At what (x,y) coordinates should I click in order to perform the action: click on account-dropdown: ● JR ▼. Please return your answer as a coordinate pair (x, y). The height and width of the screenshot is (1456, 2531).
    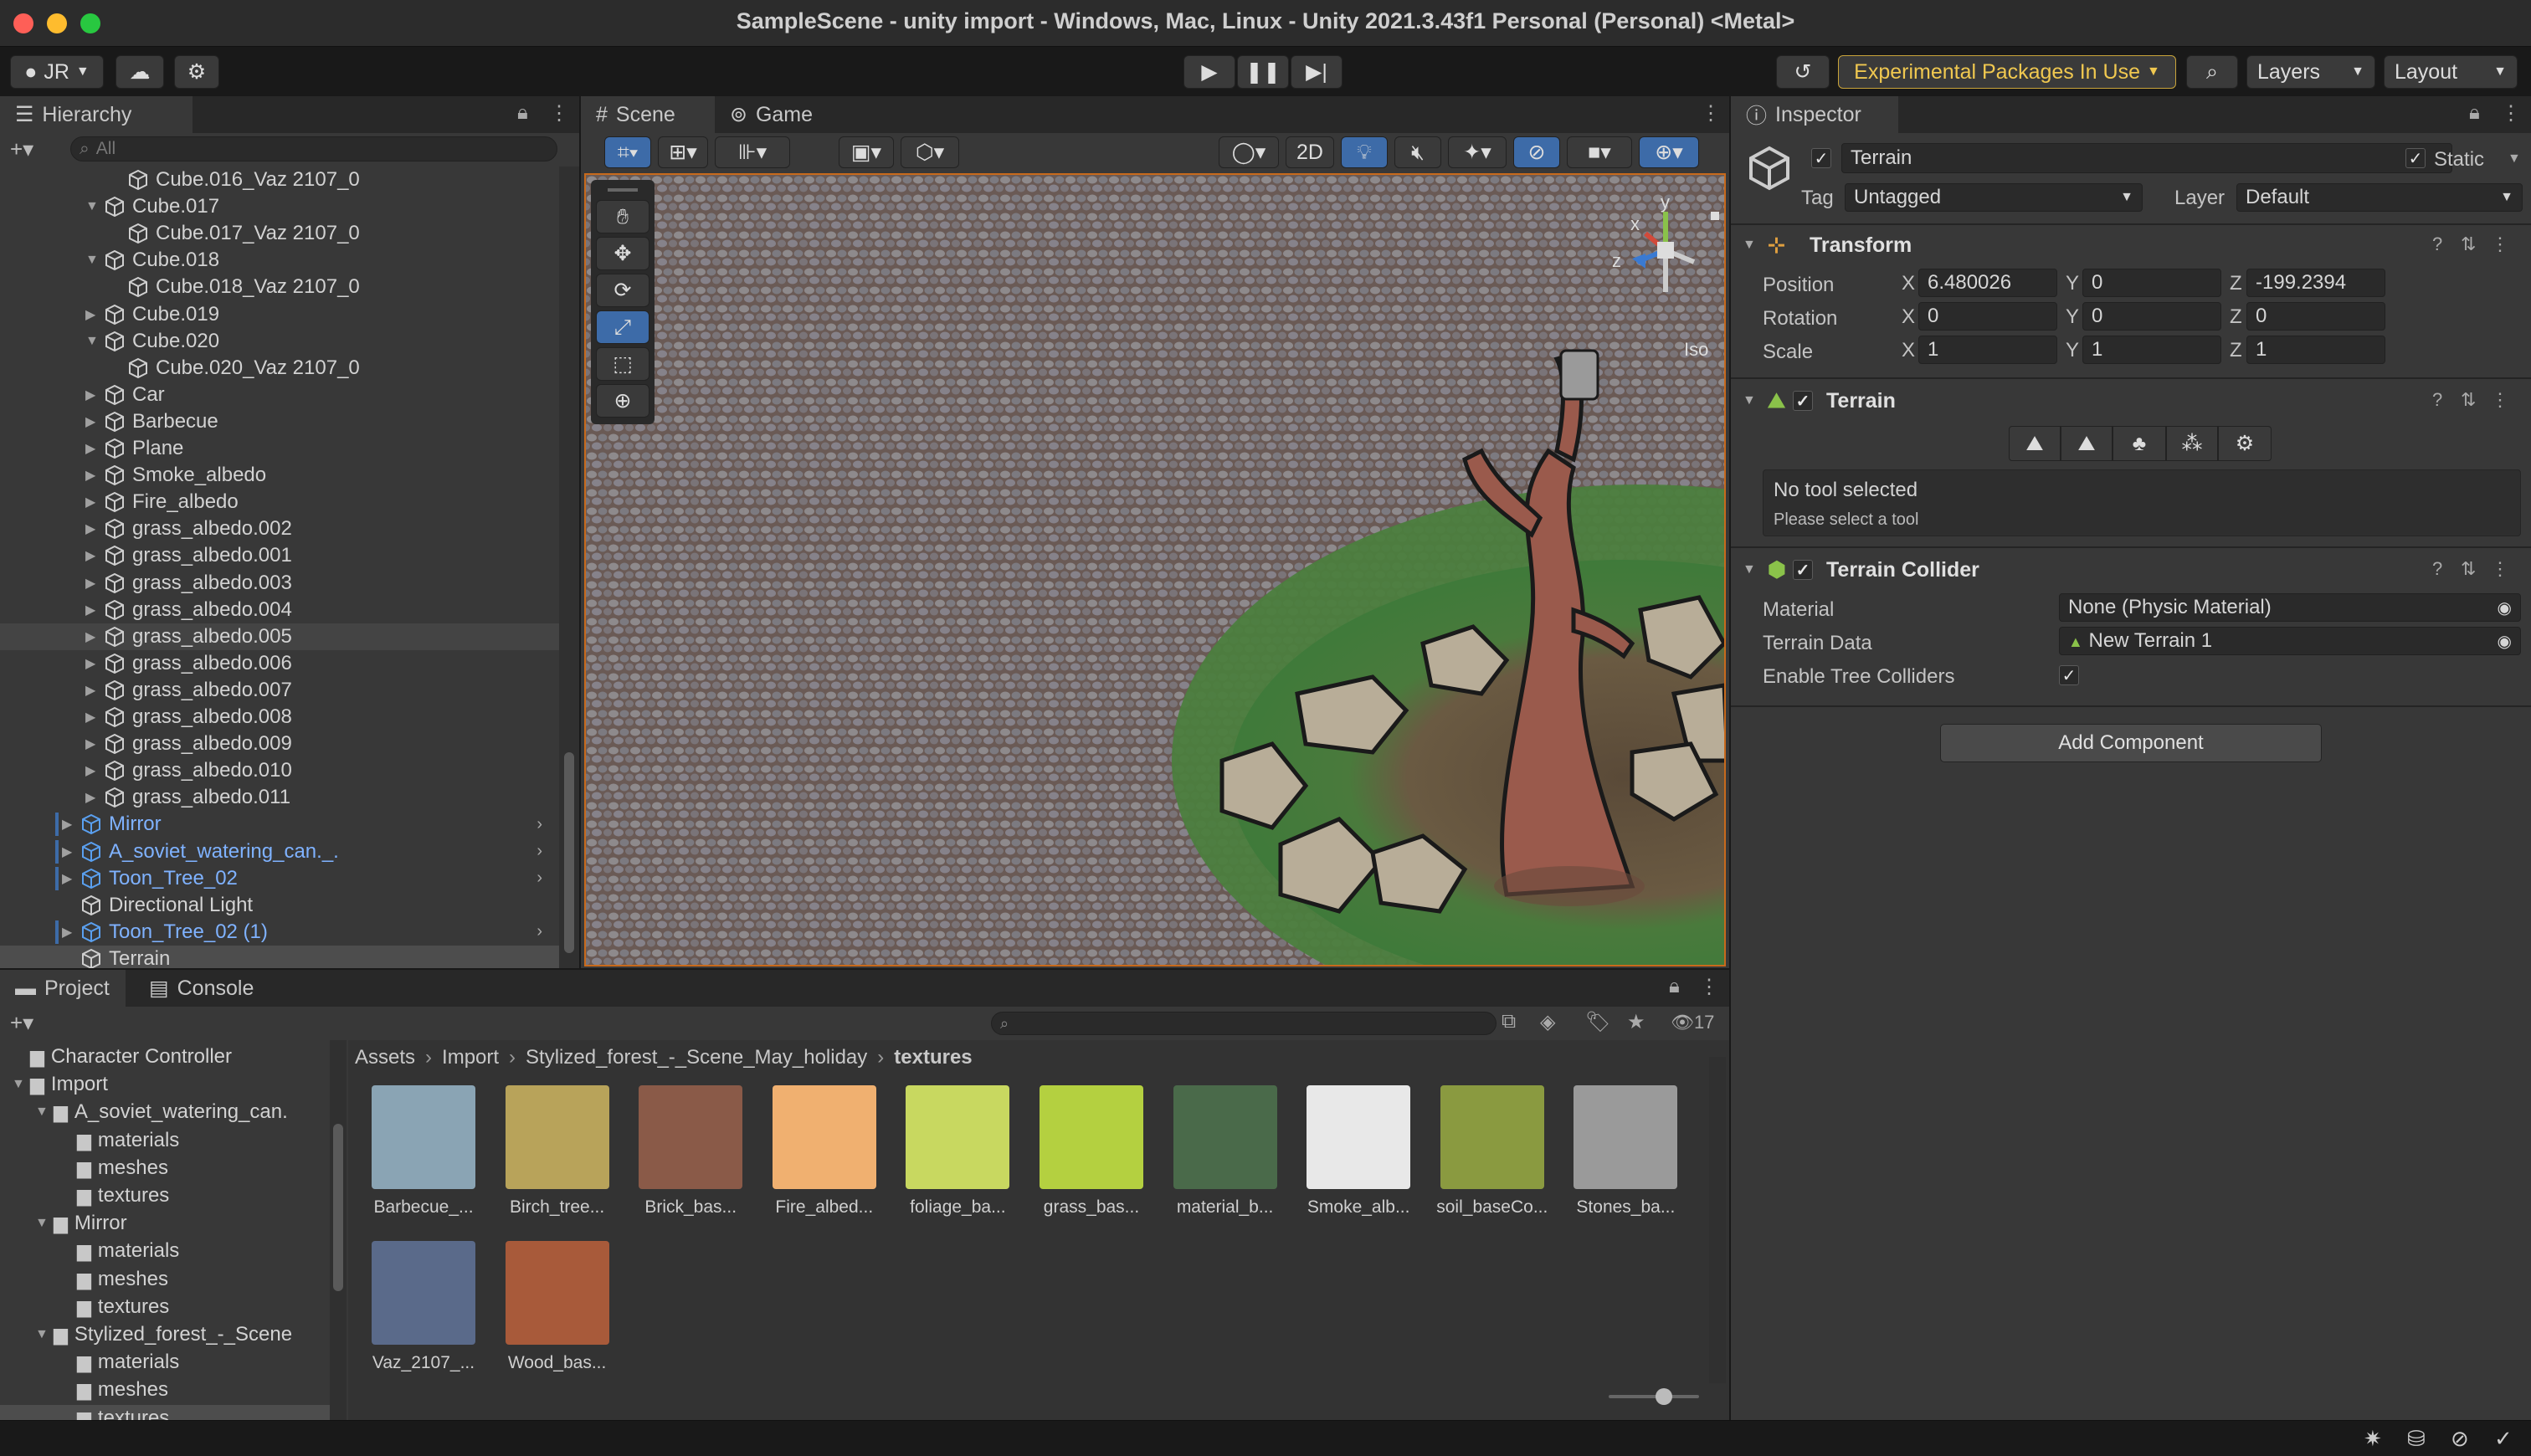
    Looking at the image, I should click on (57, 72).